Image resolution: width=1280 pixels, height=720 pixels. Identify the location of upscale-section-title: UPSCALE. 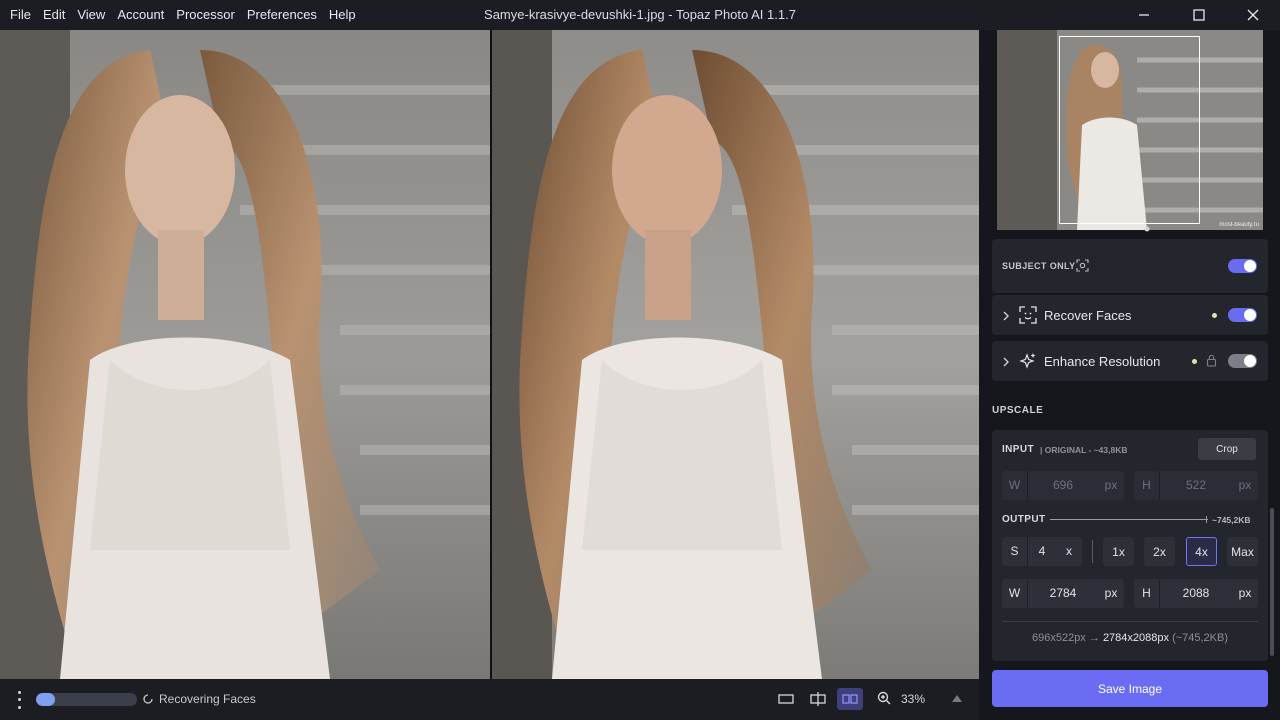
(1018, 410).